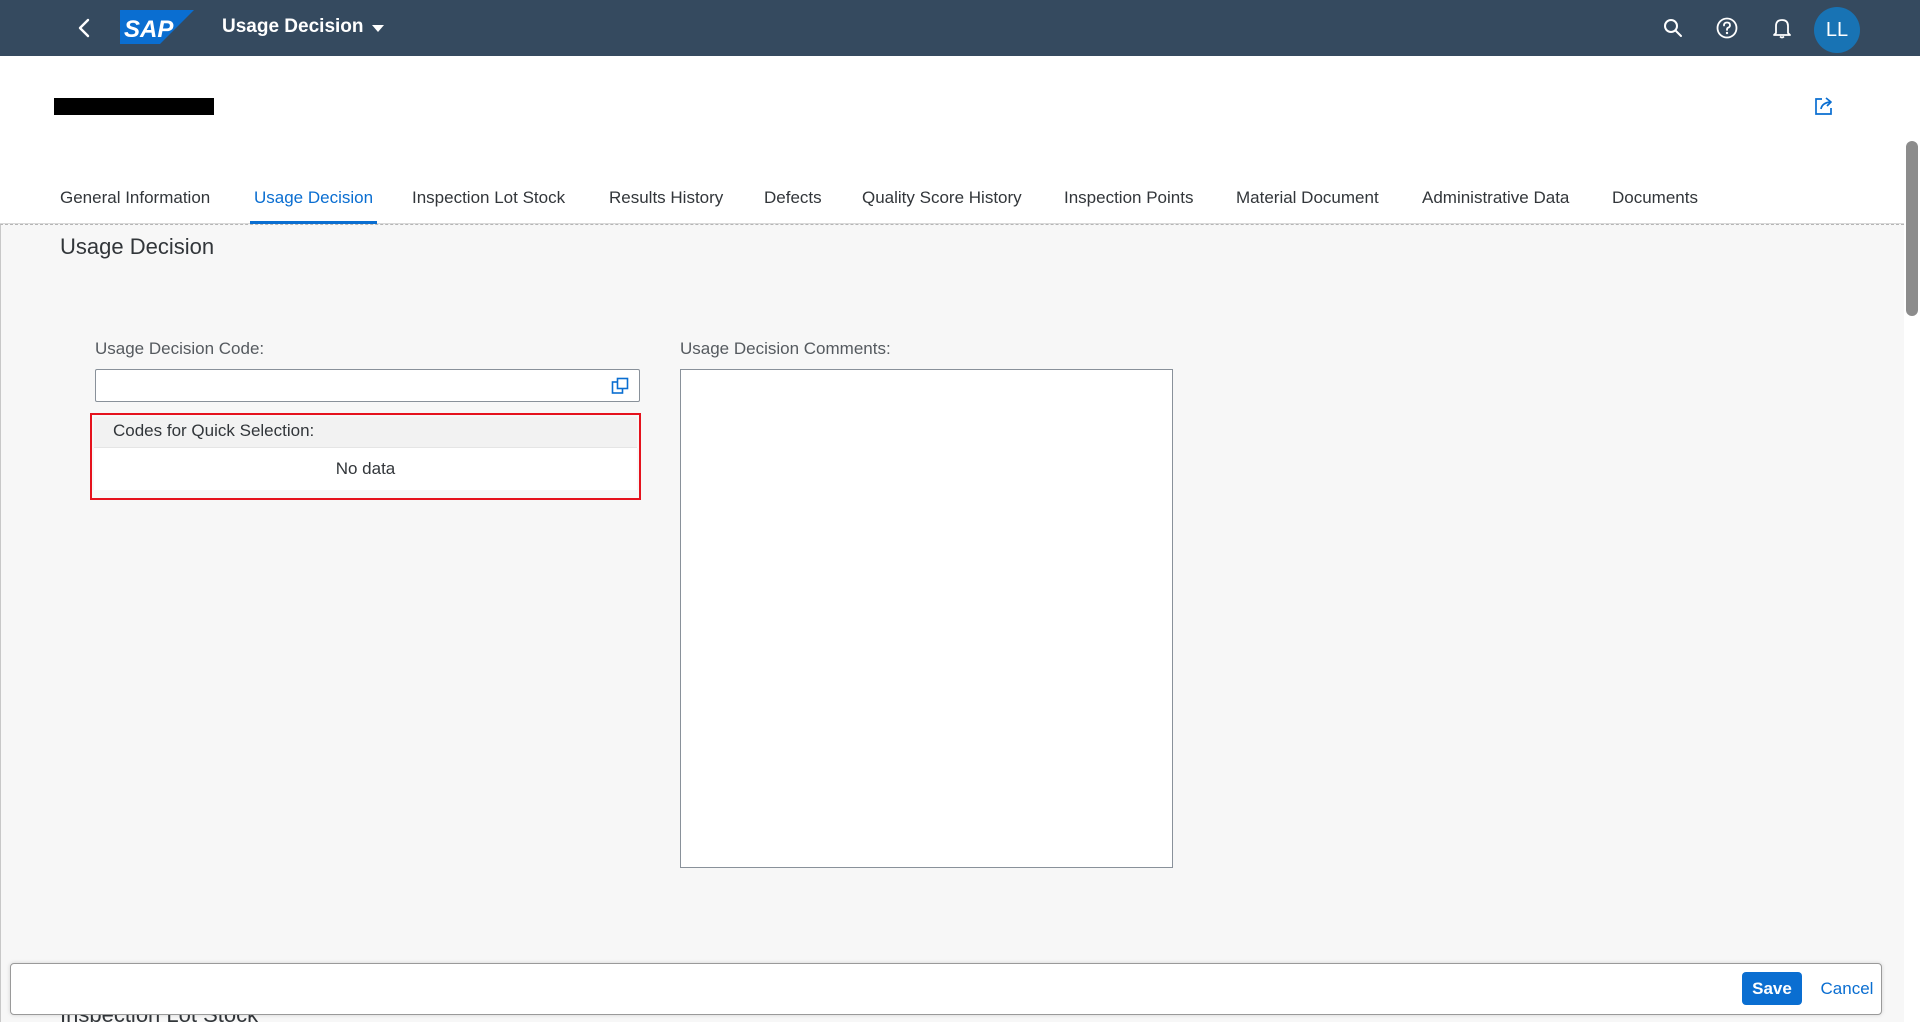 This screenshot has height=1022, width=1920. Describe the element at coordinates (134, 106) in the screenshot. I see `redacted-object-title` at that location.